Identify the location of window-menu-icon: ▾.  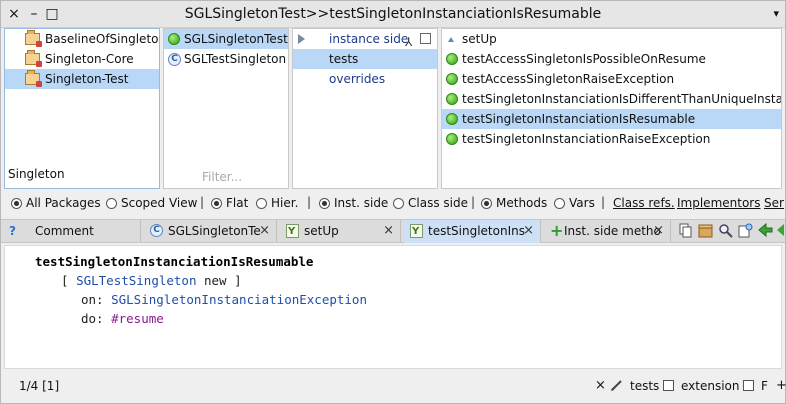
(776, 13).